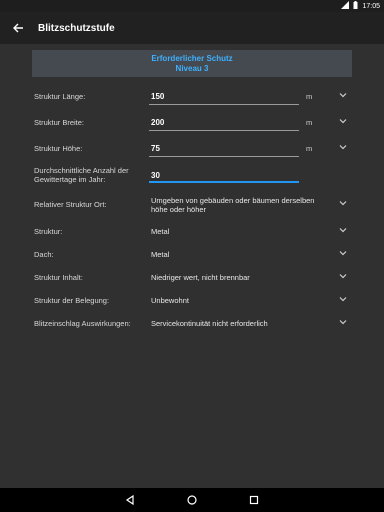 This screenshot has height=512, width=384. What do you see at coordinates (309, 122) in the screenshot?
I see `width-unit: m` at bounding box center [309, 122].